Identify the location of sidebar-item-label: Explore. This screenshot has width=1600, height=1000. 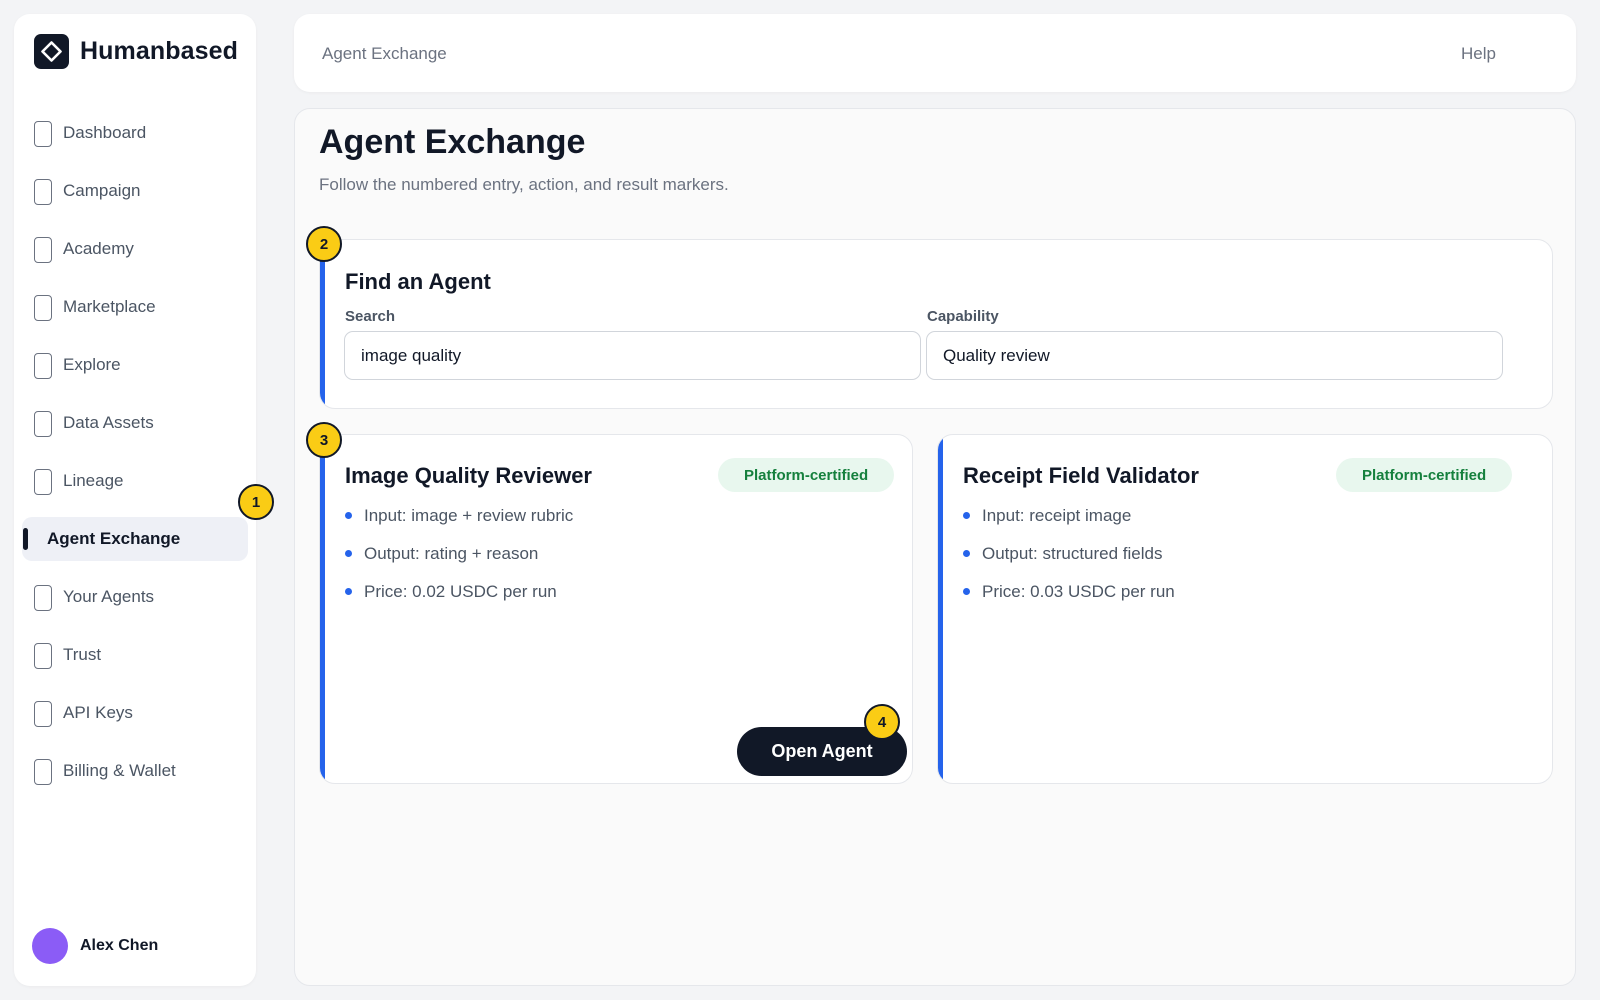
(92, 364).